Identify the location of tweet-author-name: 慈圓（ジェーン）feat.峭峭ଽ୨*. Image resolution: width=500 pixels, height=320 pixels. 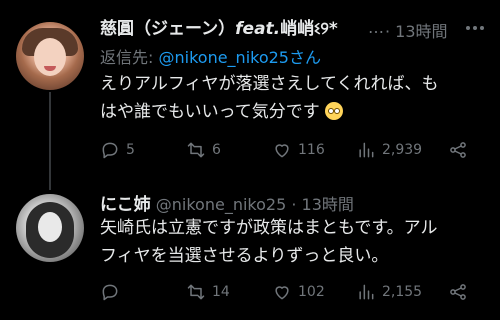
(219, 26).